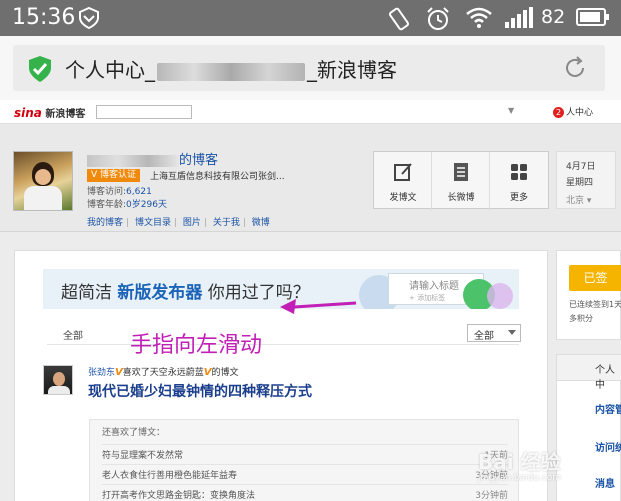 This screenshot has width=621, height=501. I want to click on blog-actions: 发博文 长微博 更多, so click(461, 180).